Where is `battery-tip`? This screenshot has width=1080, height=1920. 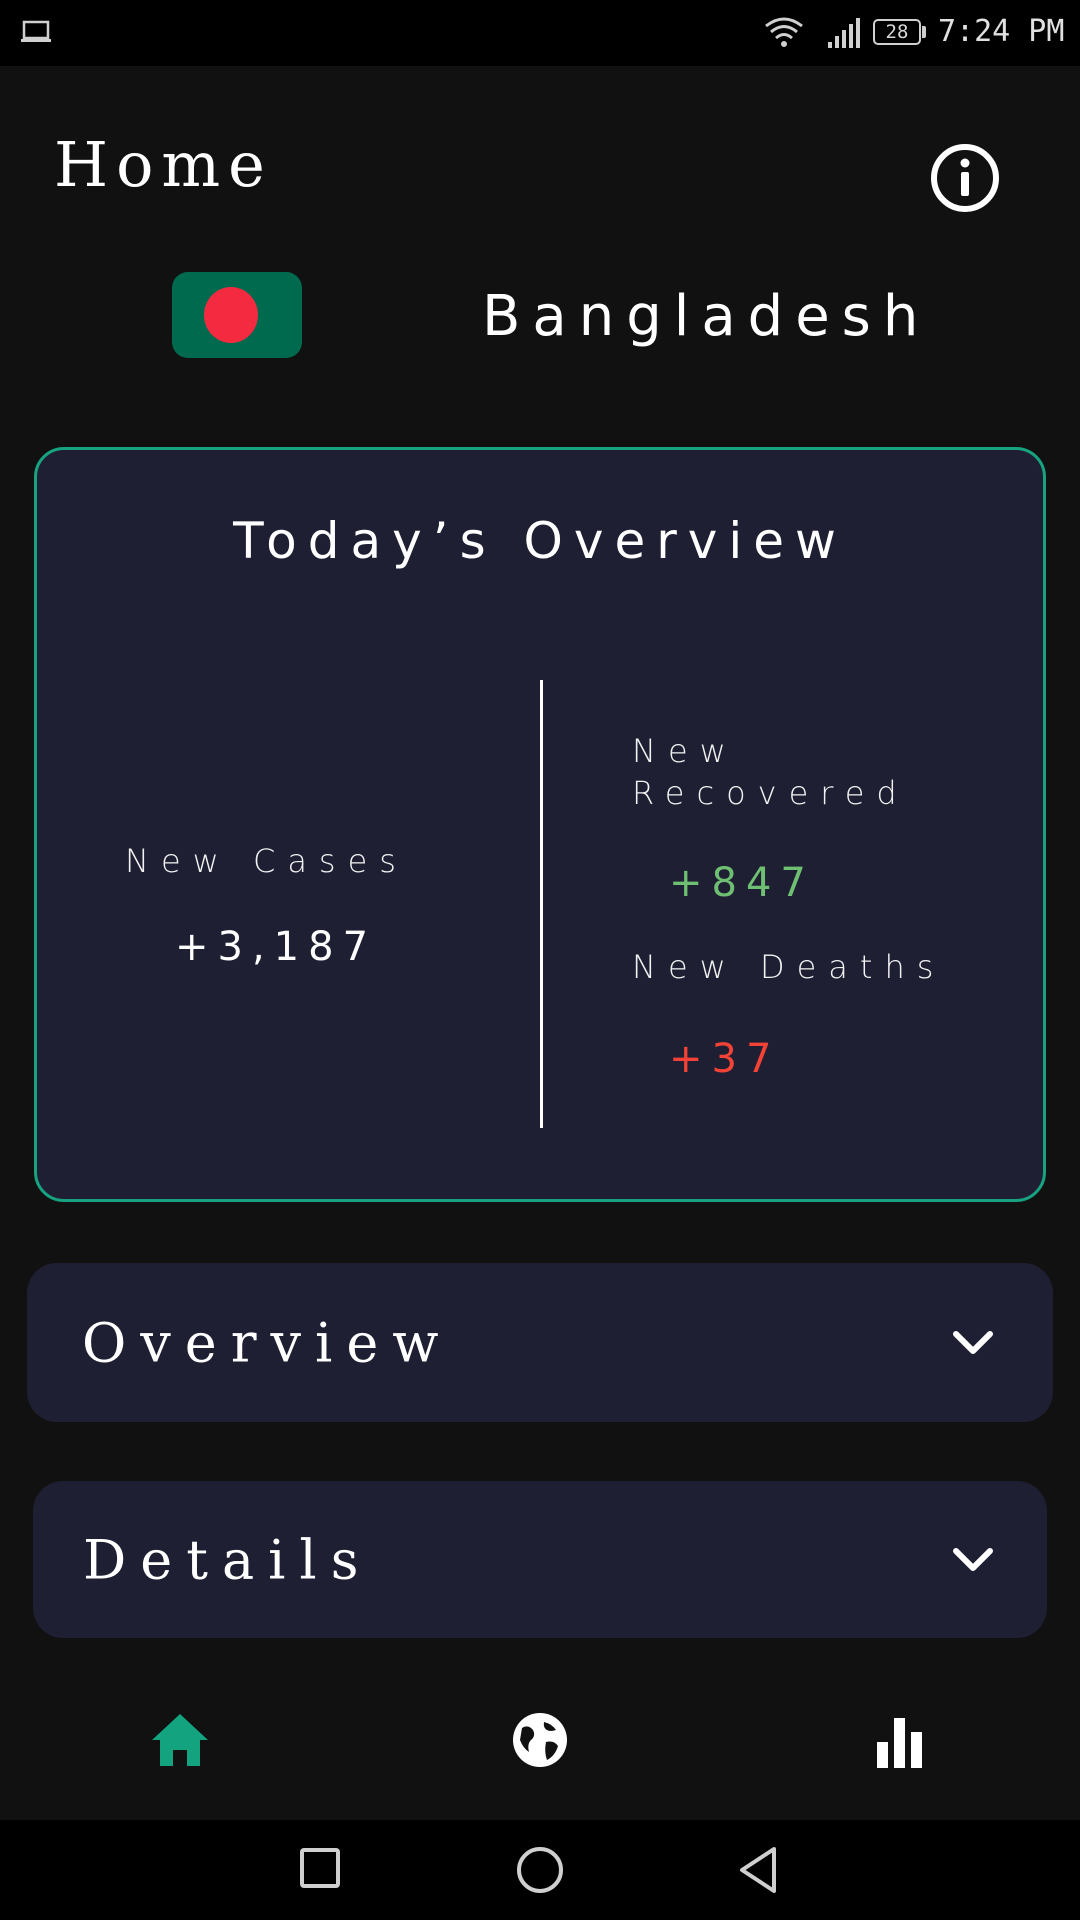
battery-tip is located at coordinates (924, 32).